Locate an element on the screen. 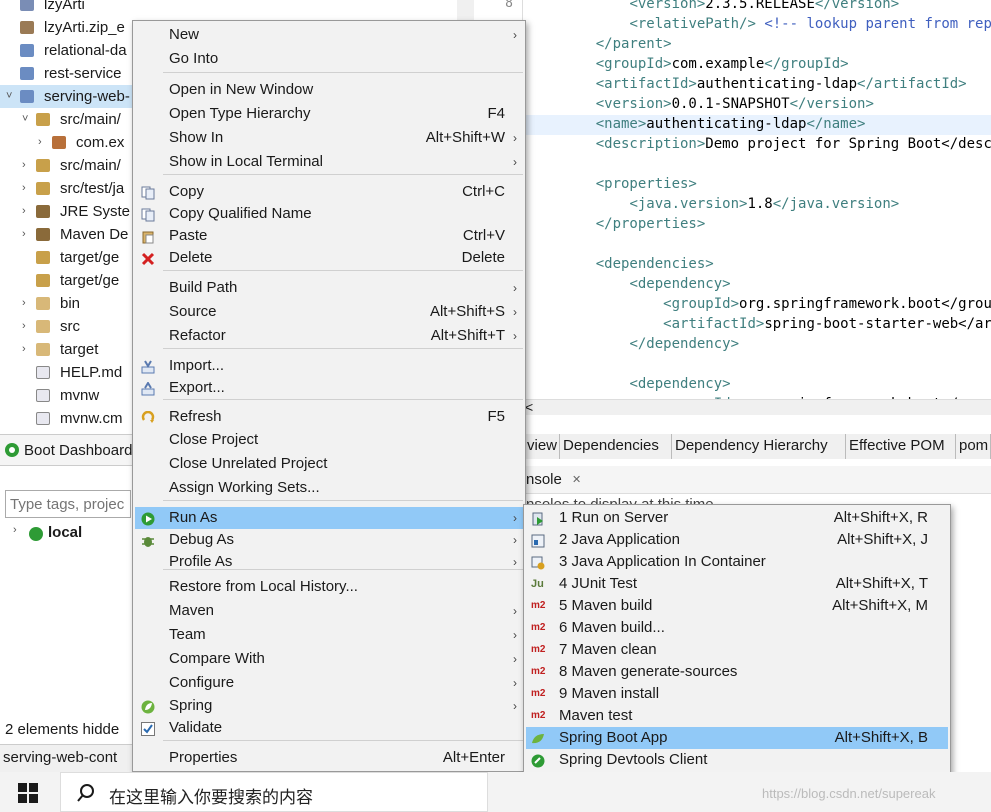  code-line: <properties> is located at coordinates (629, 184).